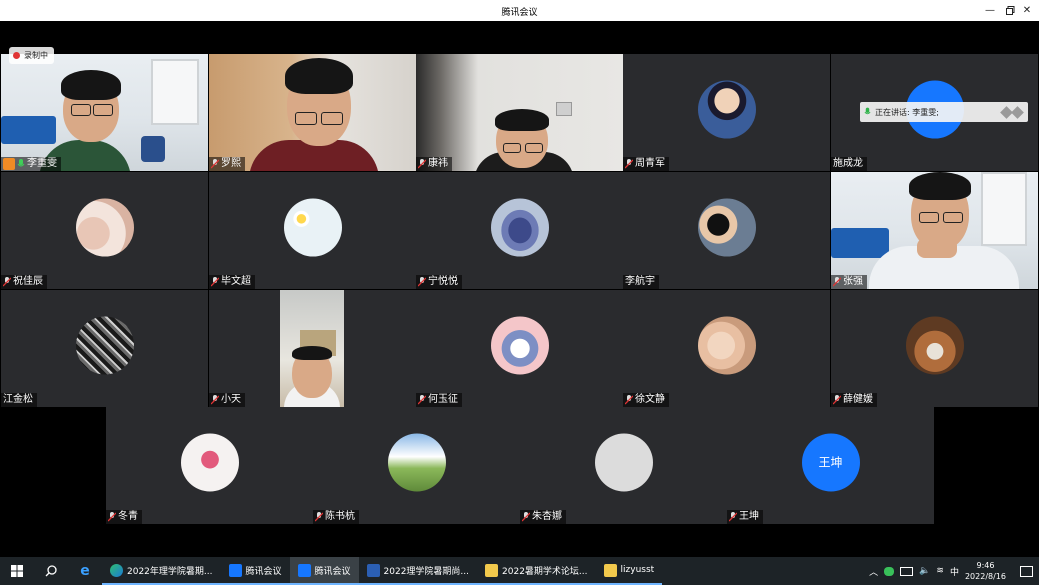  What do you see at coordinates (623, 465) in the screenshot?
I see `participant-tile: 朱杏娜` at bounding box center [623, 465].